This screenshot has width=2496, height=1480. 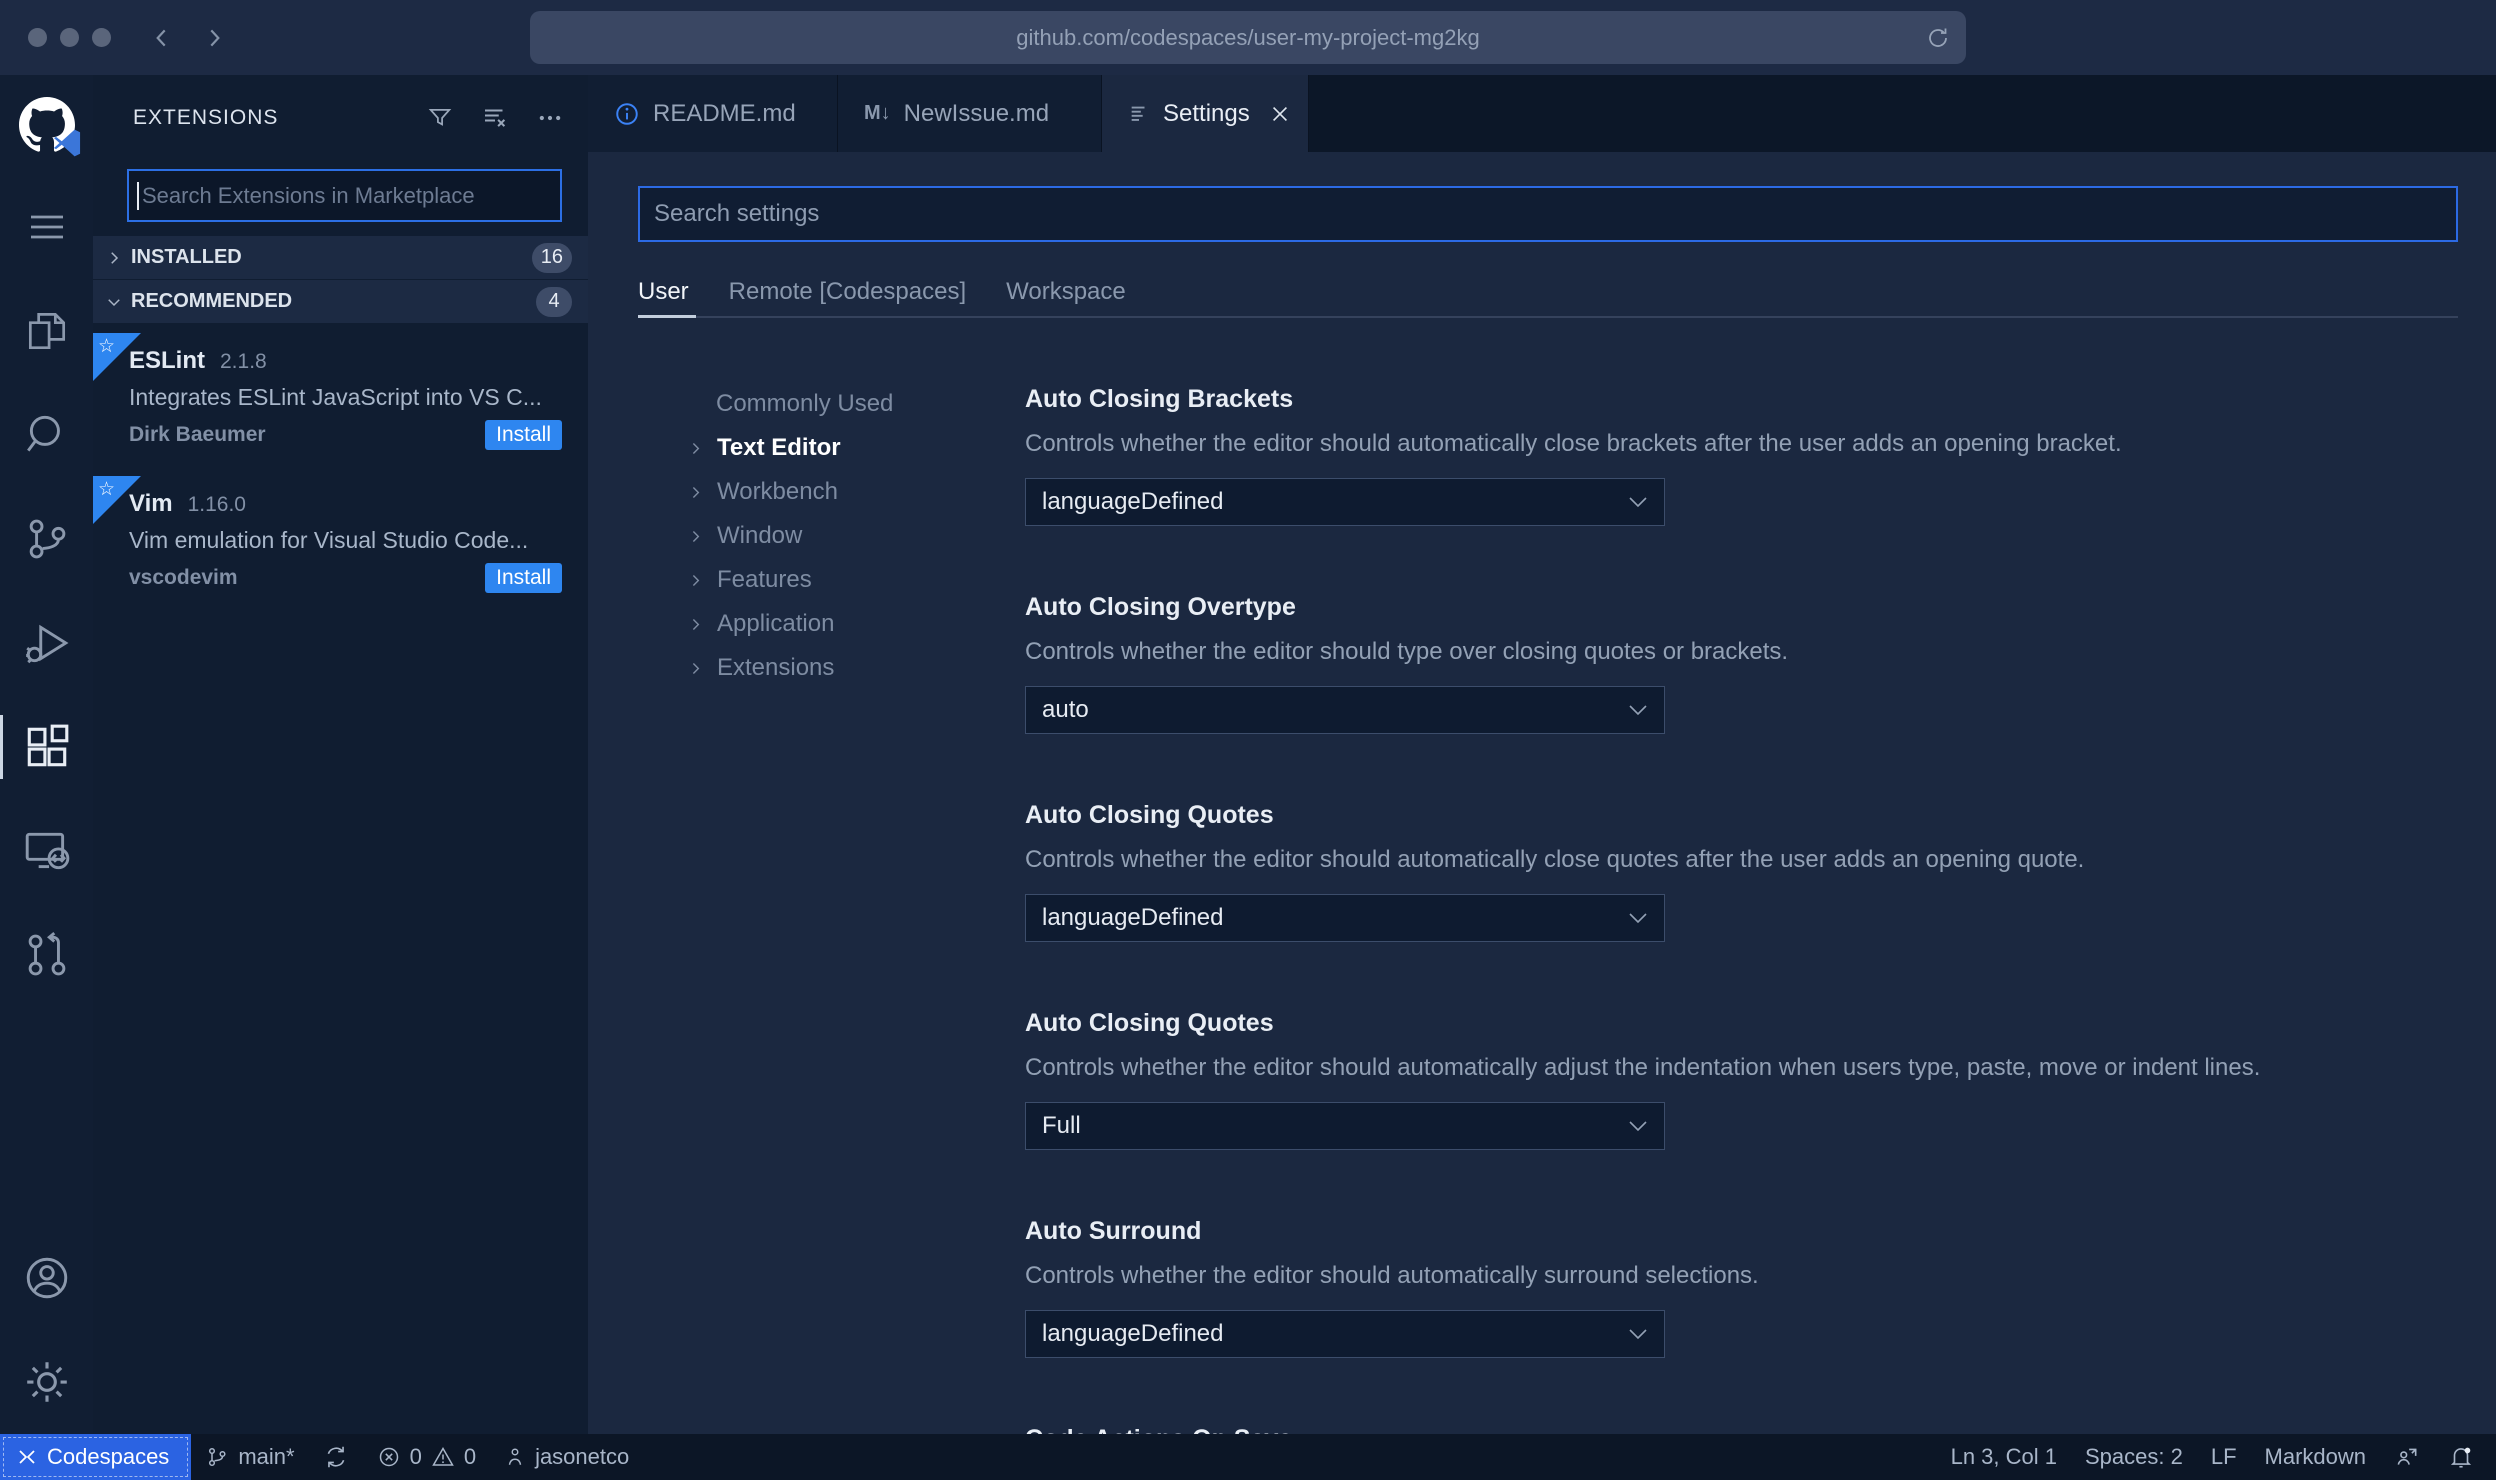 I want to click on tab-newissue: M↓ NewIssue.md, so click(x=970, y=113).